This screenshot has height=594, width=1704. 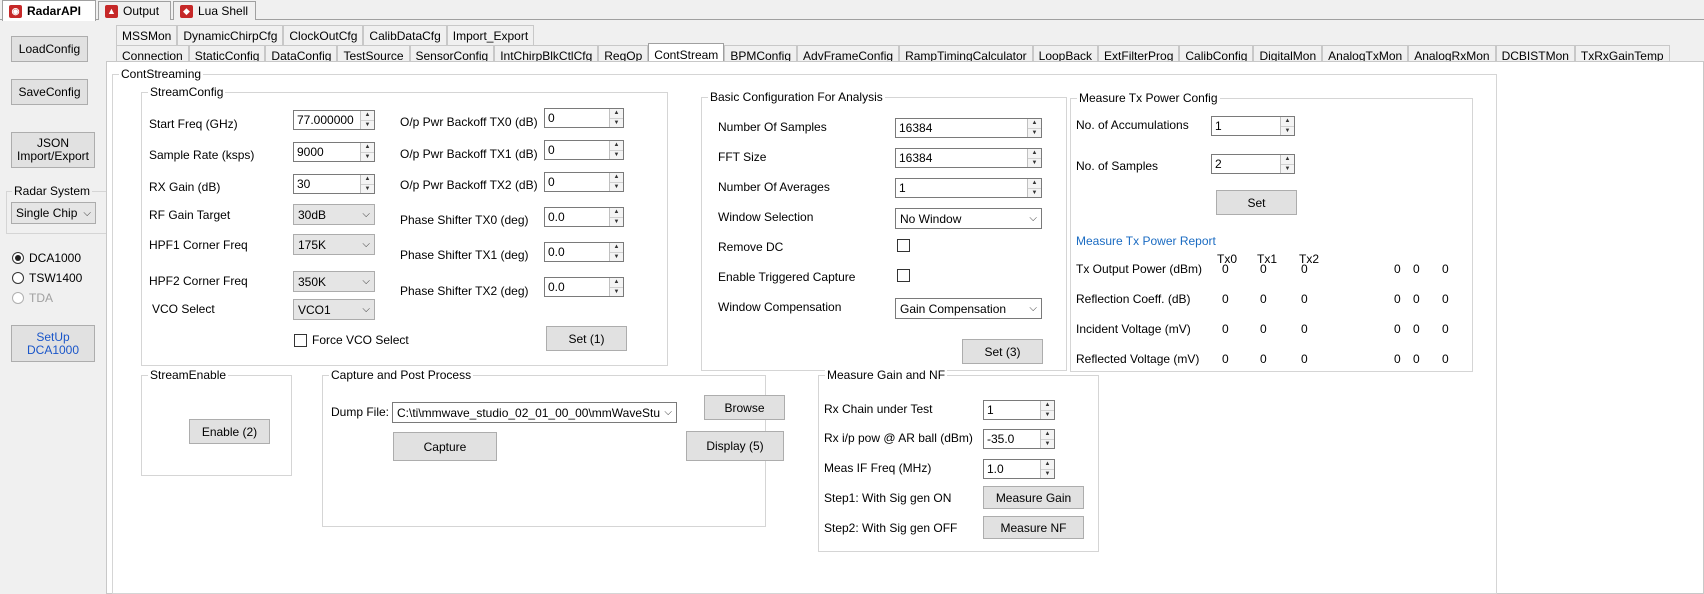 What do you see at coordinates (774, 187) in the screenshot?
I see `num-averages-label: Number Of Averages` at bounding box center [774, 187].